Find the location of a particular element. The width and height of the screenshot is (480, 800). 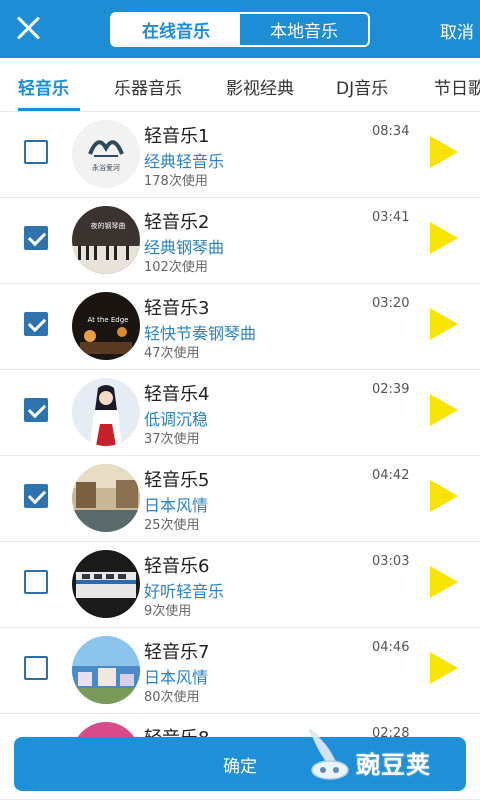

tab-festival-songs: 节日歌 is located at coordinates (457, 86).